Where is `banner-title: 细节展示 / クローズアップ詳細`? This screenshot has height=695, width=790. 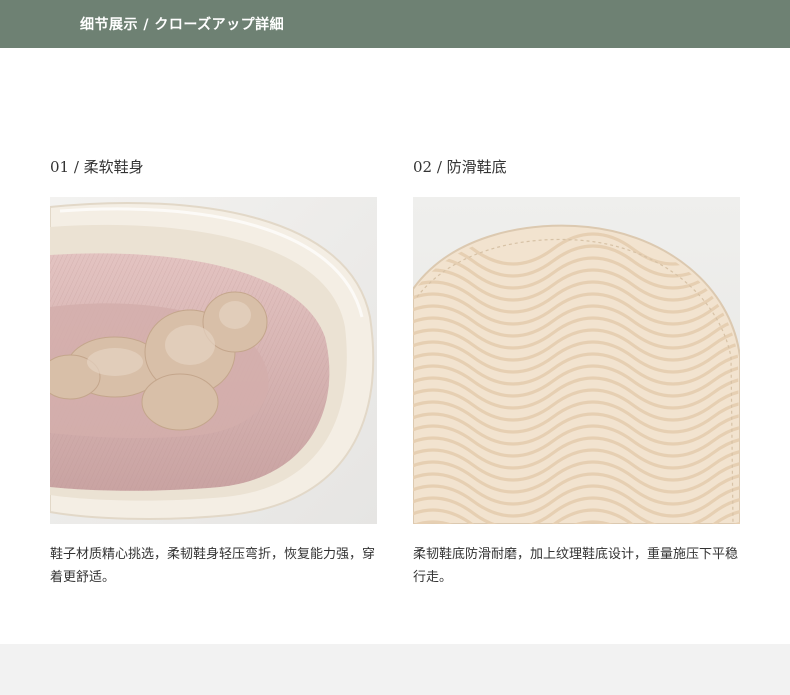 banner-title: 细节展示 / クローズアップ詳細 is located at coordinates (182, 25).